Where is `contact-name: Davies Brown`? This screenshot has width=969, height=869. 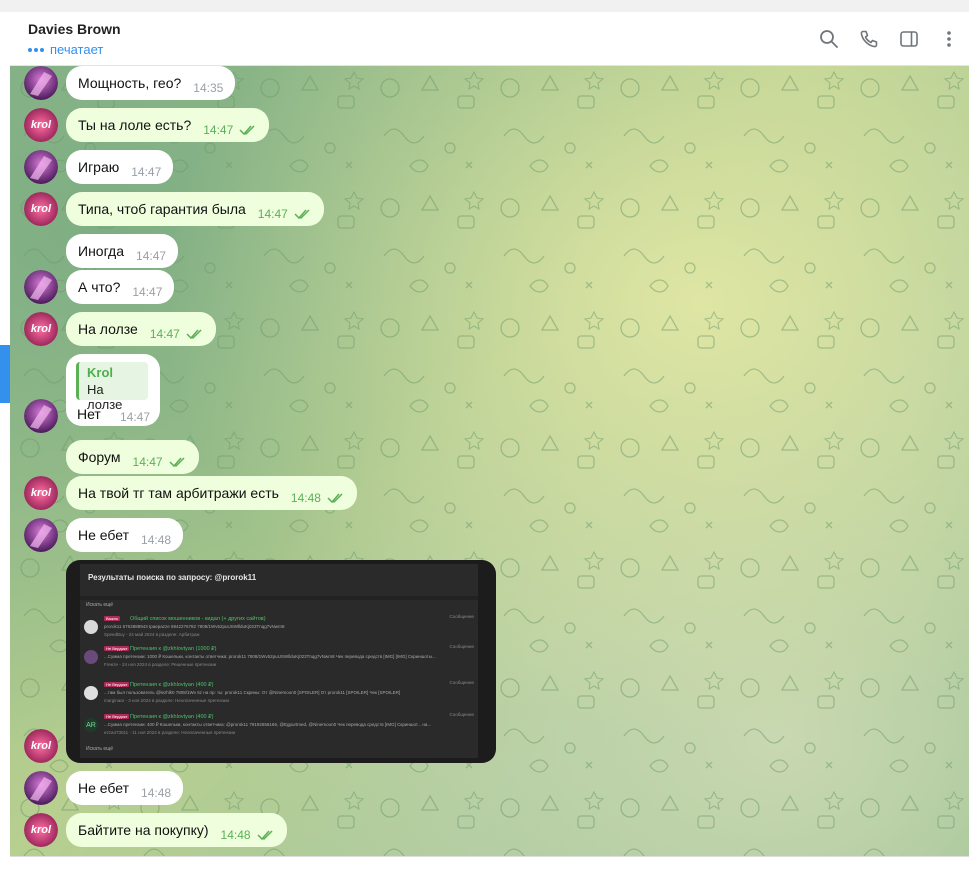
contact-name: Davies Brown is located at coordinates (74, 29).